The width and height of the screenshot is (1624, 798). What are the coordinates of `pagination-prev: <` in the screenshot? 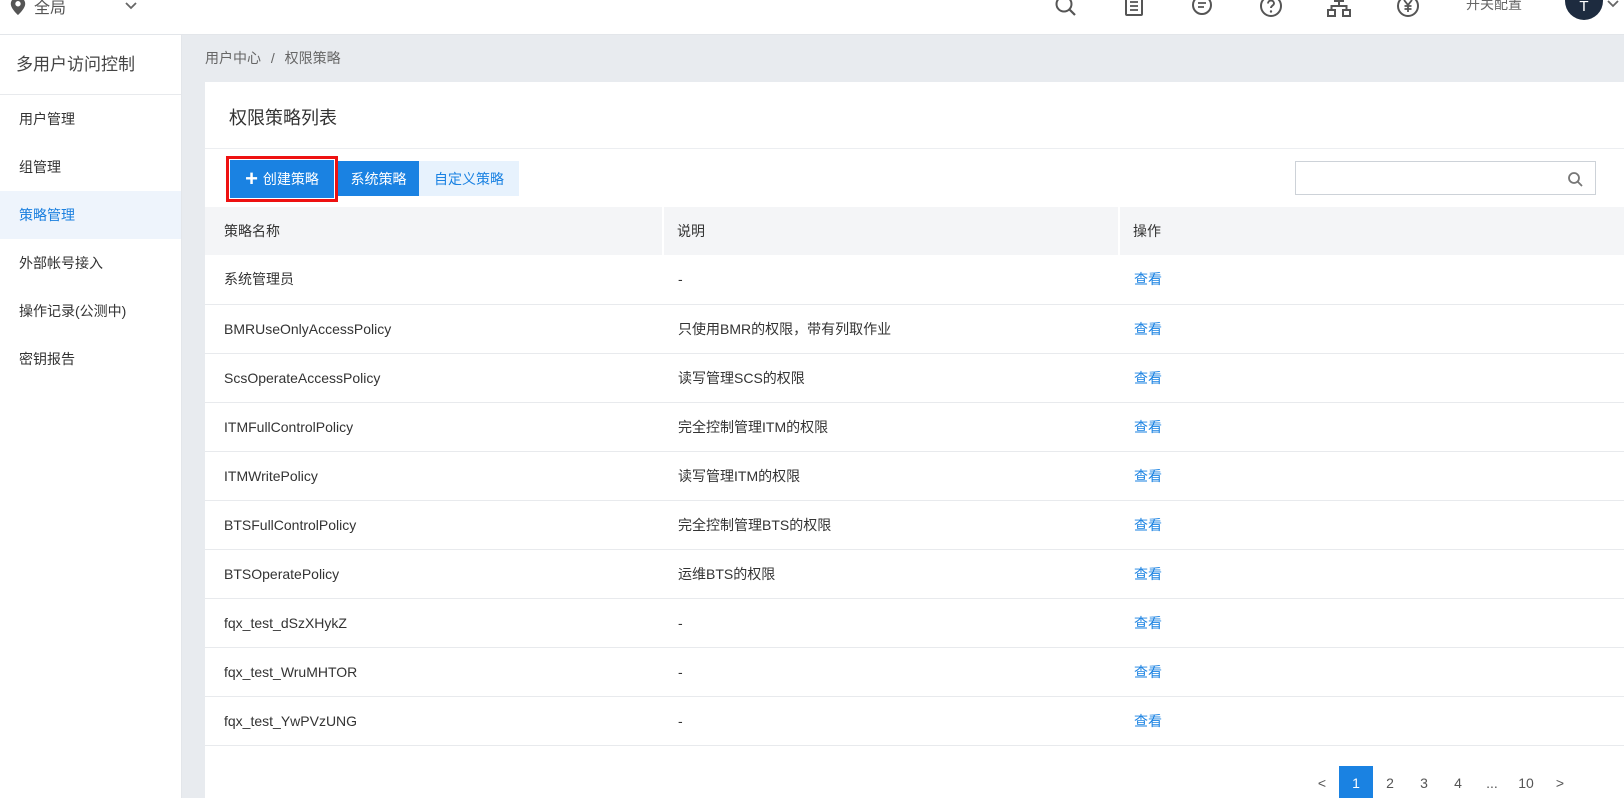 It's located at (1322, 782).